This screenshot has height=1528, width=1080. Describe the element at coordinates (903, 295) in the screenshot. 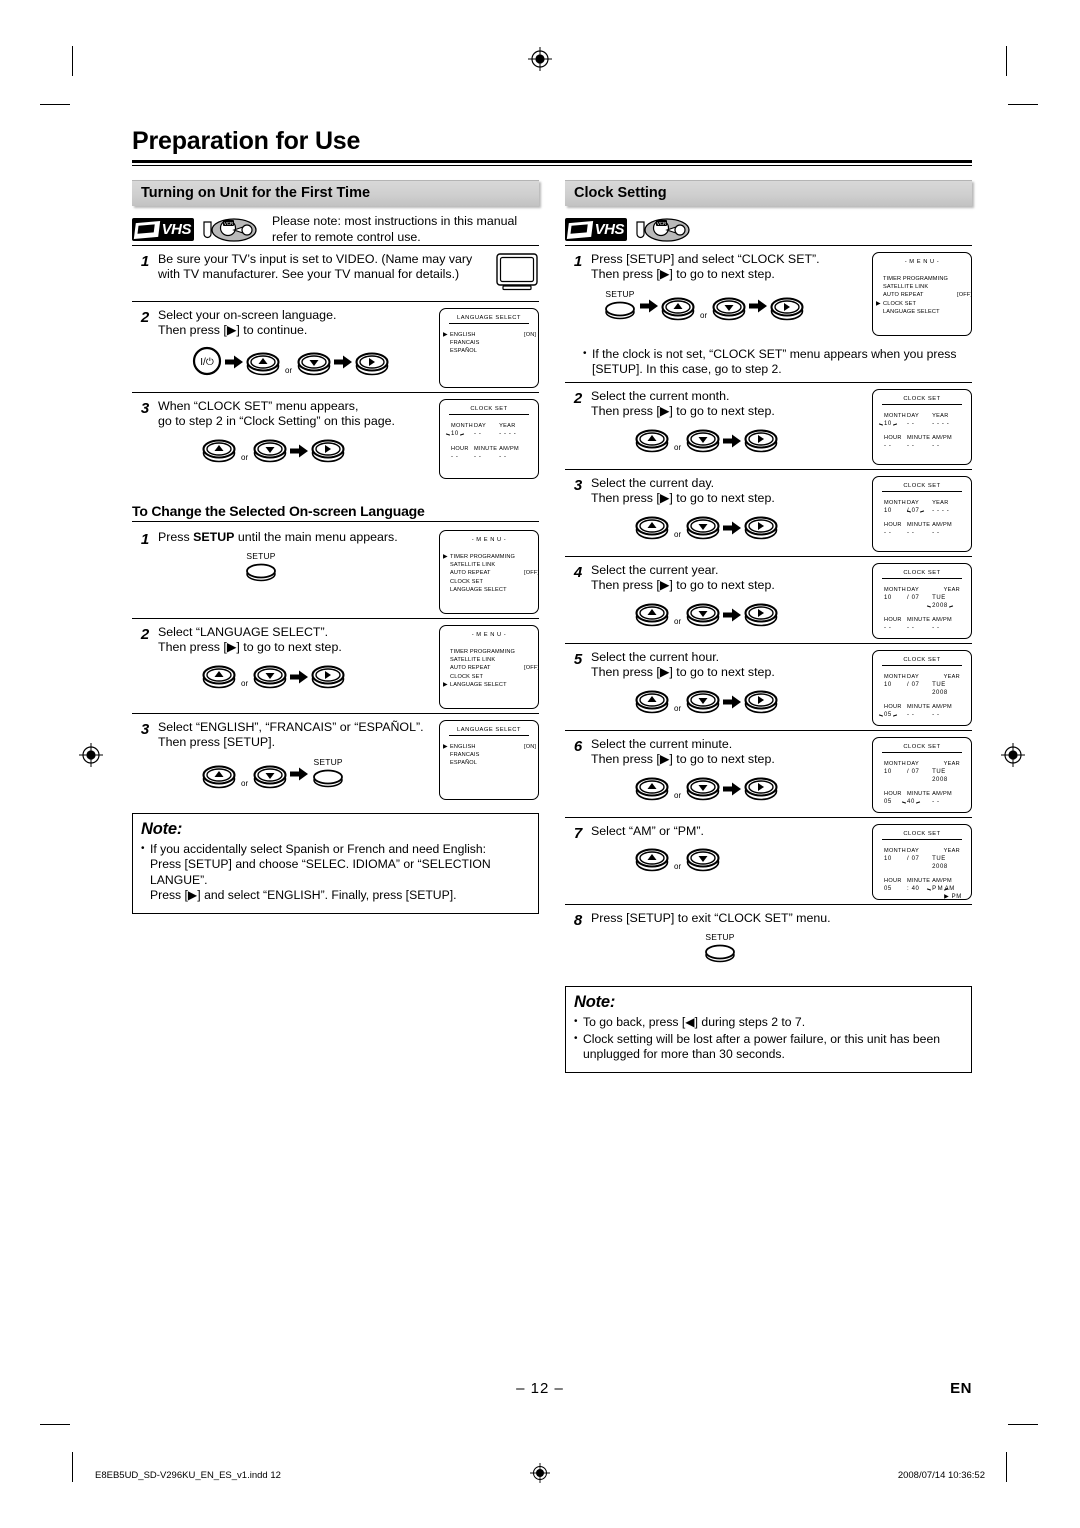

I see `osd-row-label: AUTO REPEAT` at that location.